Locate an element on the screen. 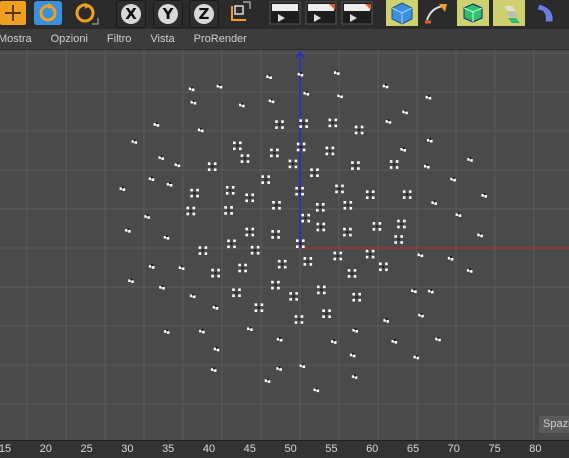 This screenshot has width=569, height=458. coordinate-system-button is located at coordinates (240, 13).